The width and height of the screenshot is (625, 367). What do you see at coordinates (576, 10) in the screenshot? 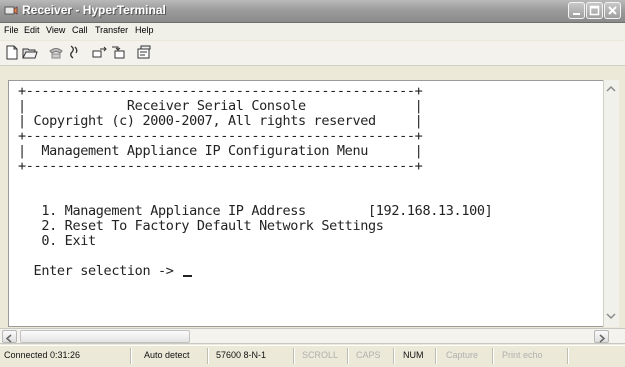
I see `minimize-button` at bounding box center [576, 10].